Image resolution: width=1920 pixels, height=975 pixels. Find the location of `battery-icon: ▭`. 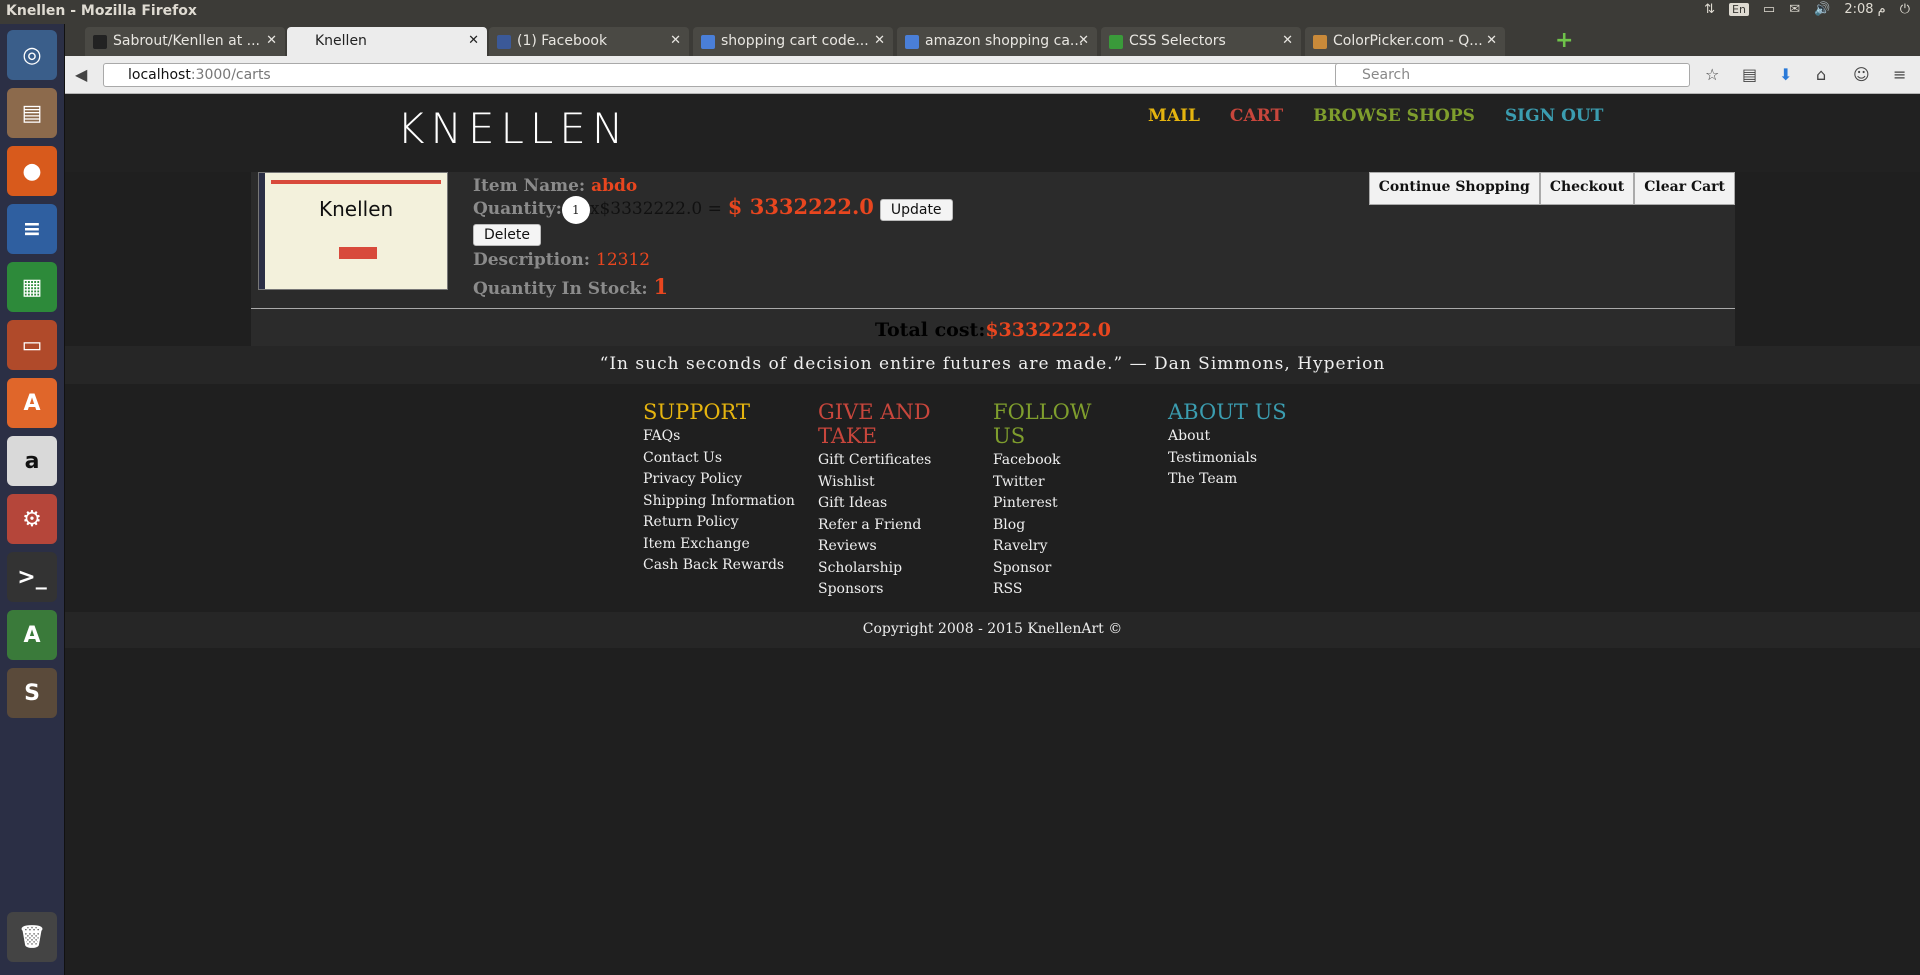

battery-icon: ▭ is located at coordinates (1769, 9).